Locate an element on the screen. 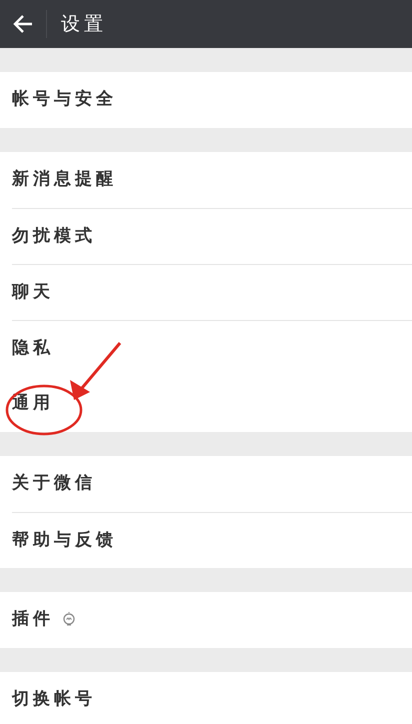 This screenshot has width=412, height=724. item-label: 聊天 is located at coordinates (33, 292).